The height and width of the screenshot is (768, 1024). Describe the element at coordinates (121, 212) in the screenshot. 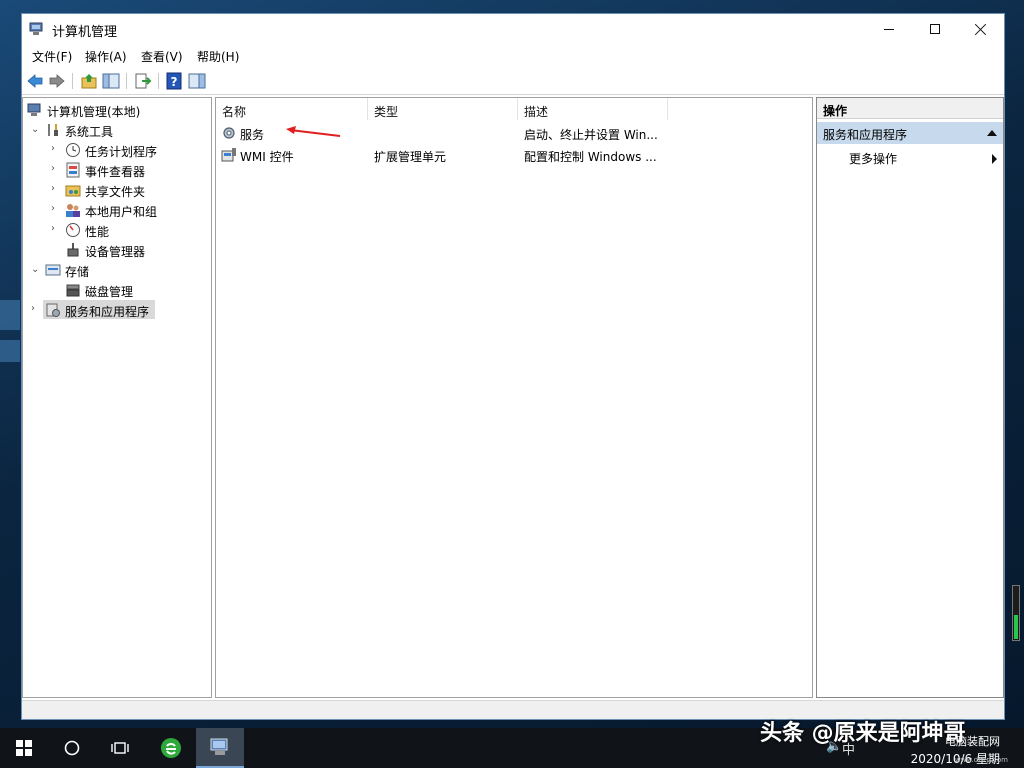

I see `tree-label: 本地用户和组` at that location.